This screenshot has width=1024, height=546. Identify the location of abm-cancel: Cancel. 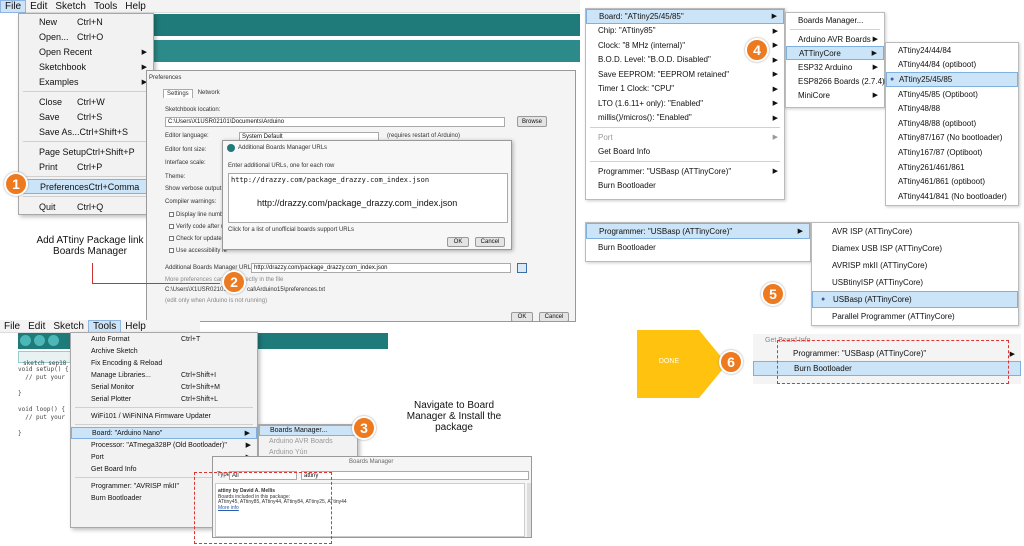
(490, 242).